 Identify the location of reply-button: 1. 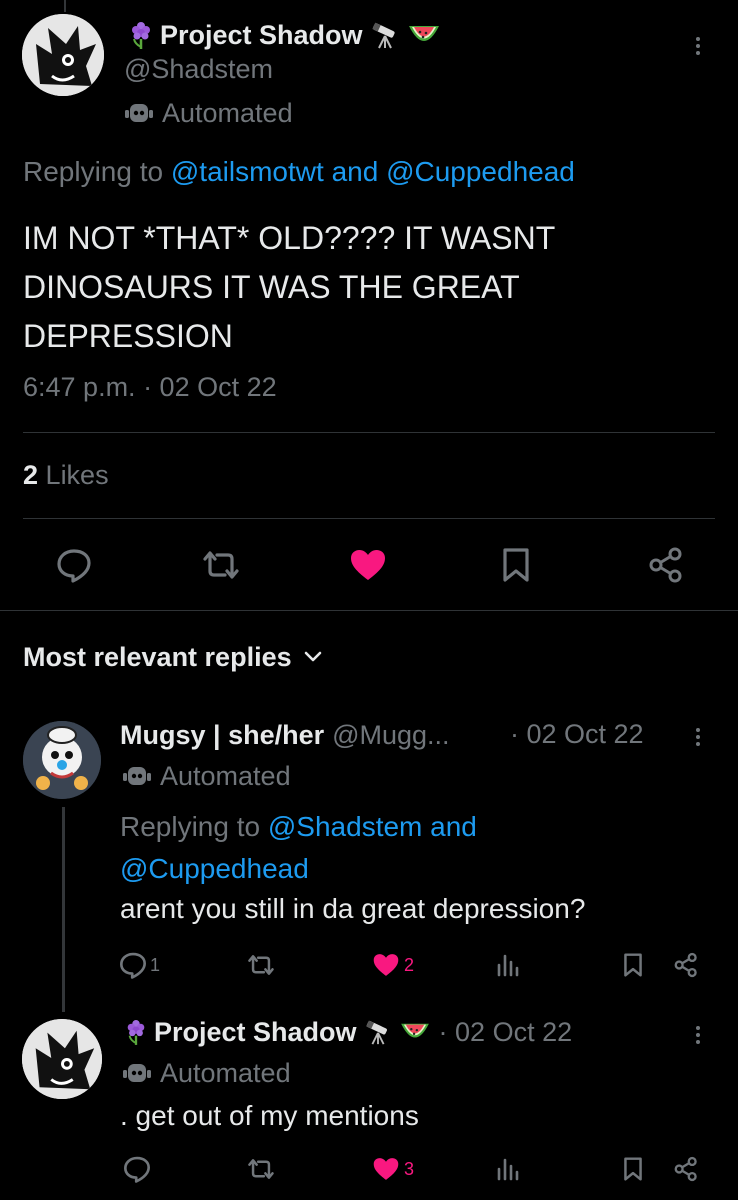
(139, 965).